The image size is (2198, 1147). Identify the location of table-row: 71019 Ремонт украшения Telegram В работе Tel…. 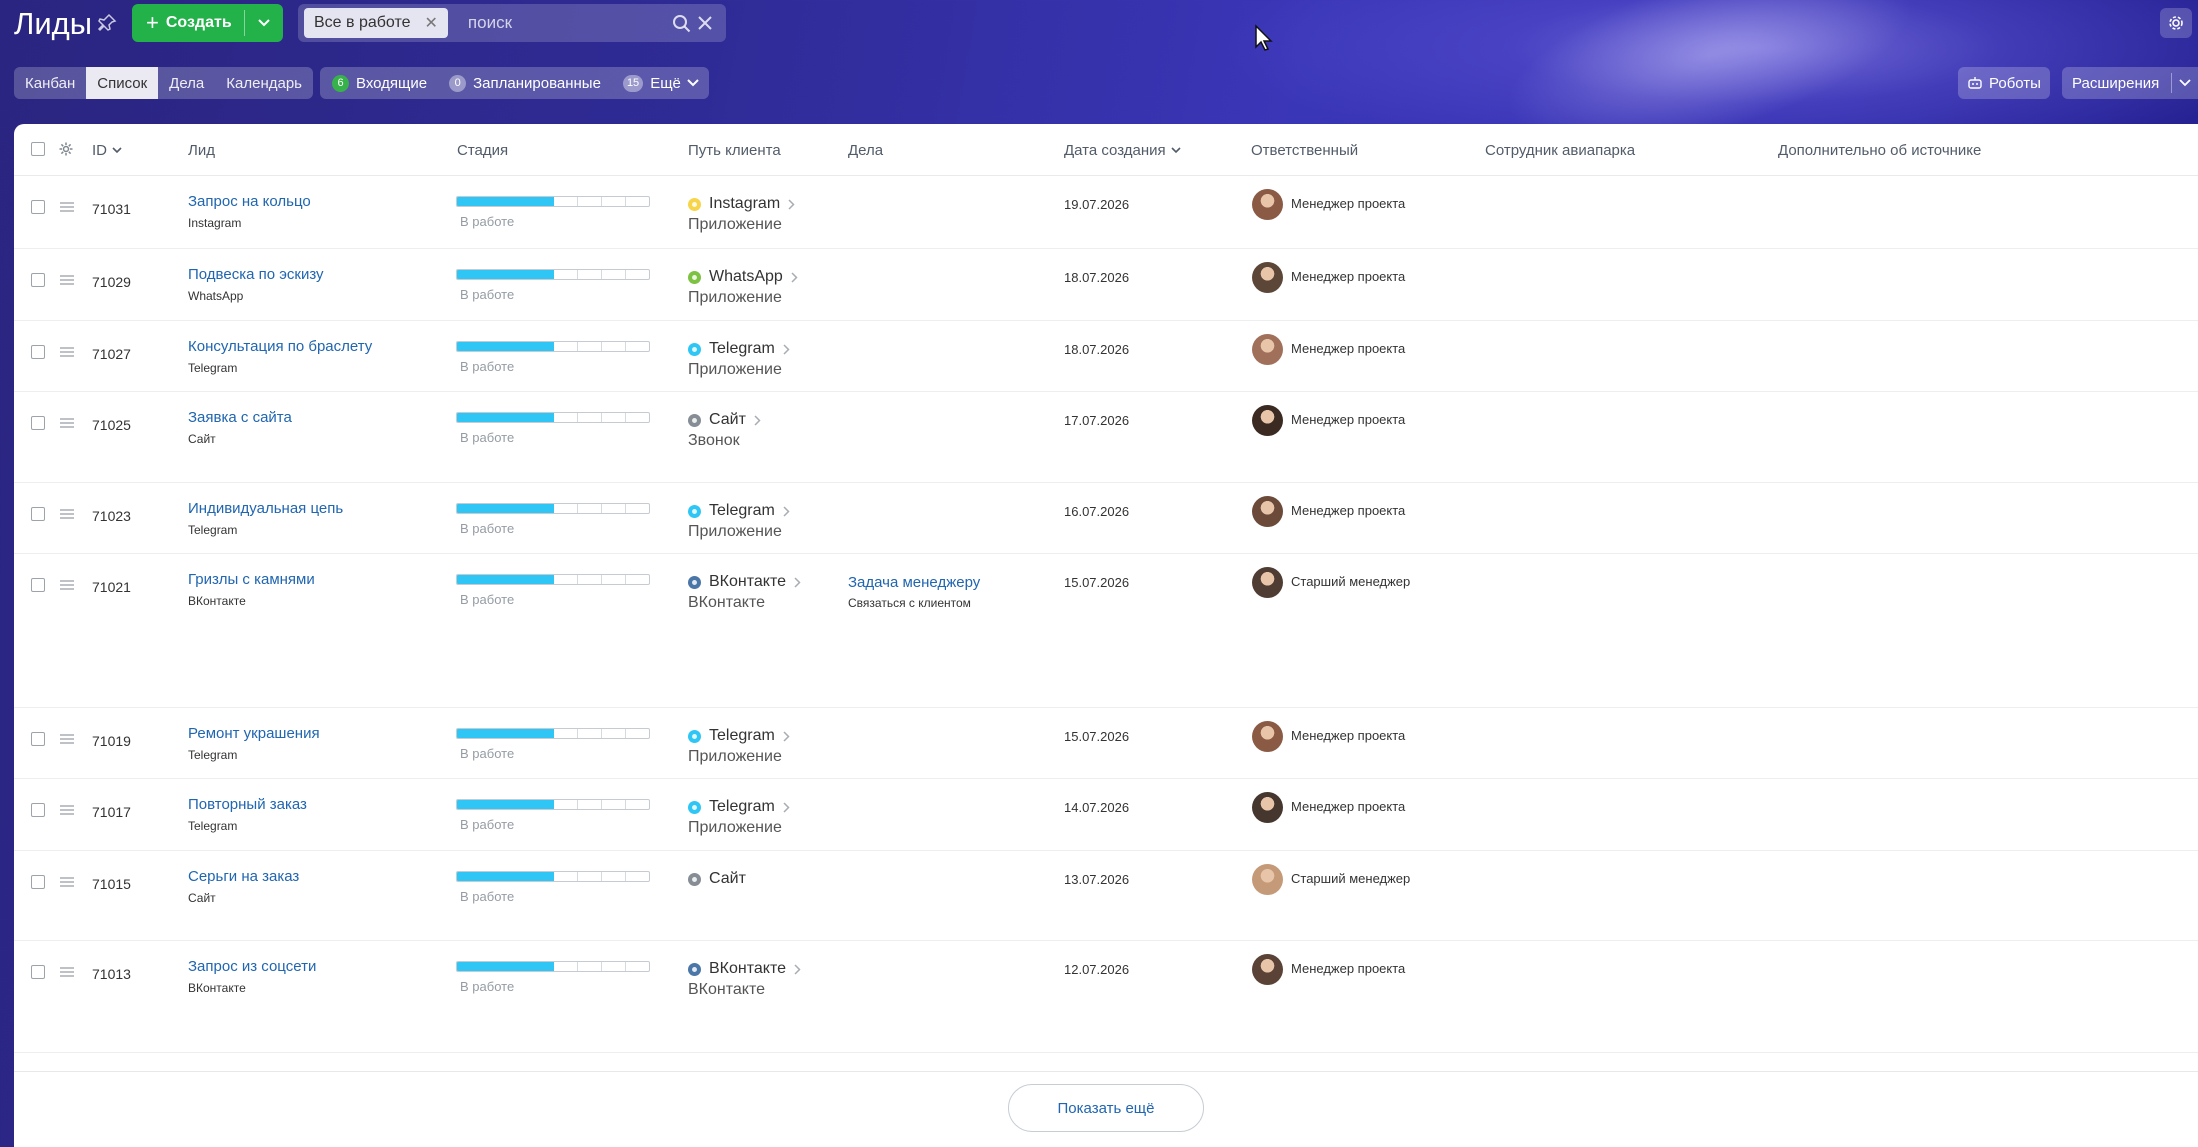
(1106, 743).